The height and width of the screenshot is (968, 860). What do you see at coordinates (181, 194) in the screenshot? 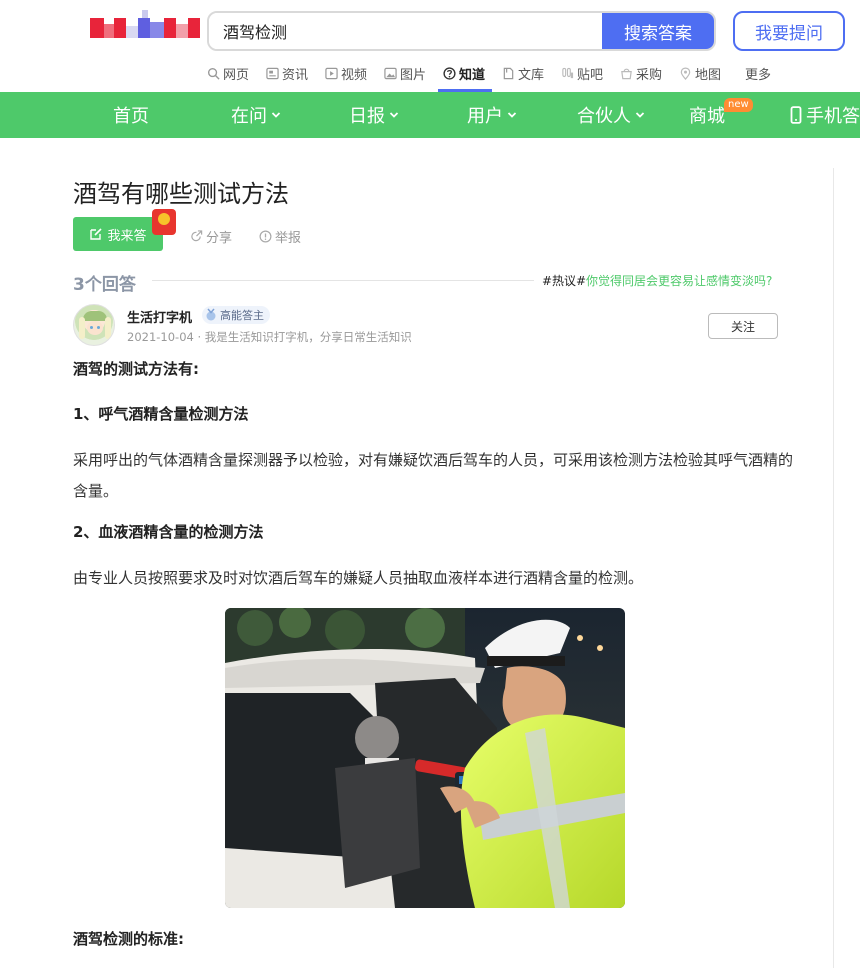
I see `question-title: 酒驾有哪些测试方法` at bounding box center [181, 194].